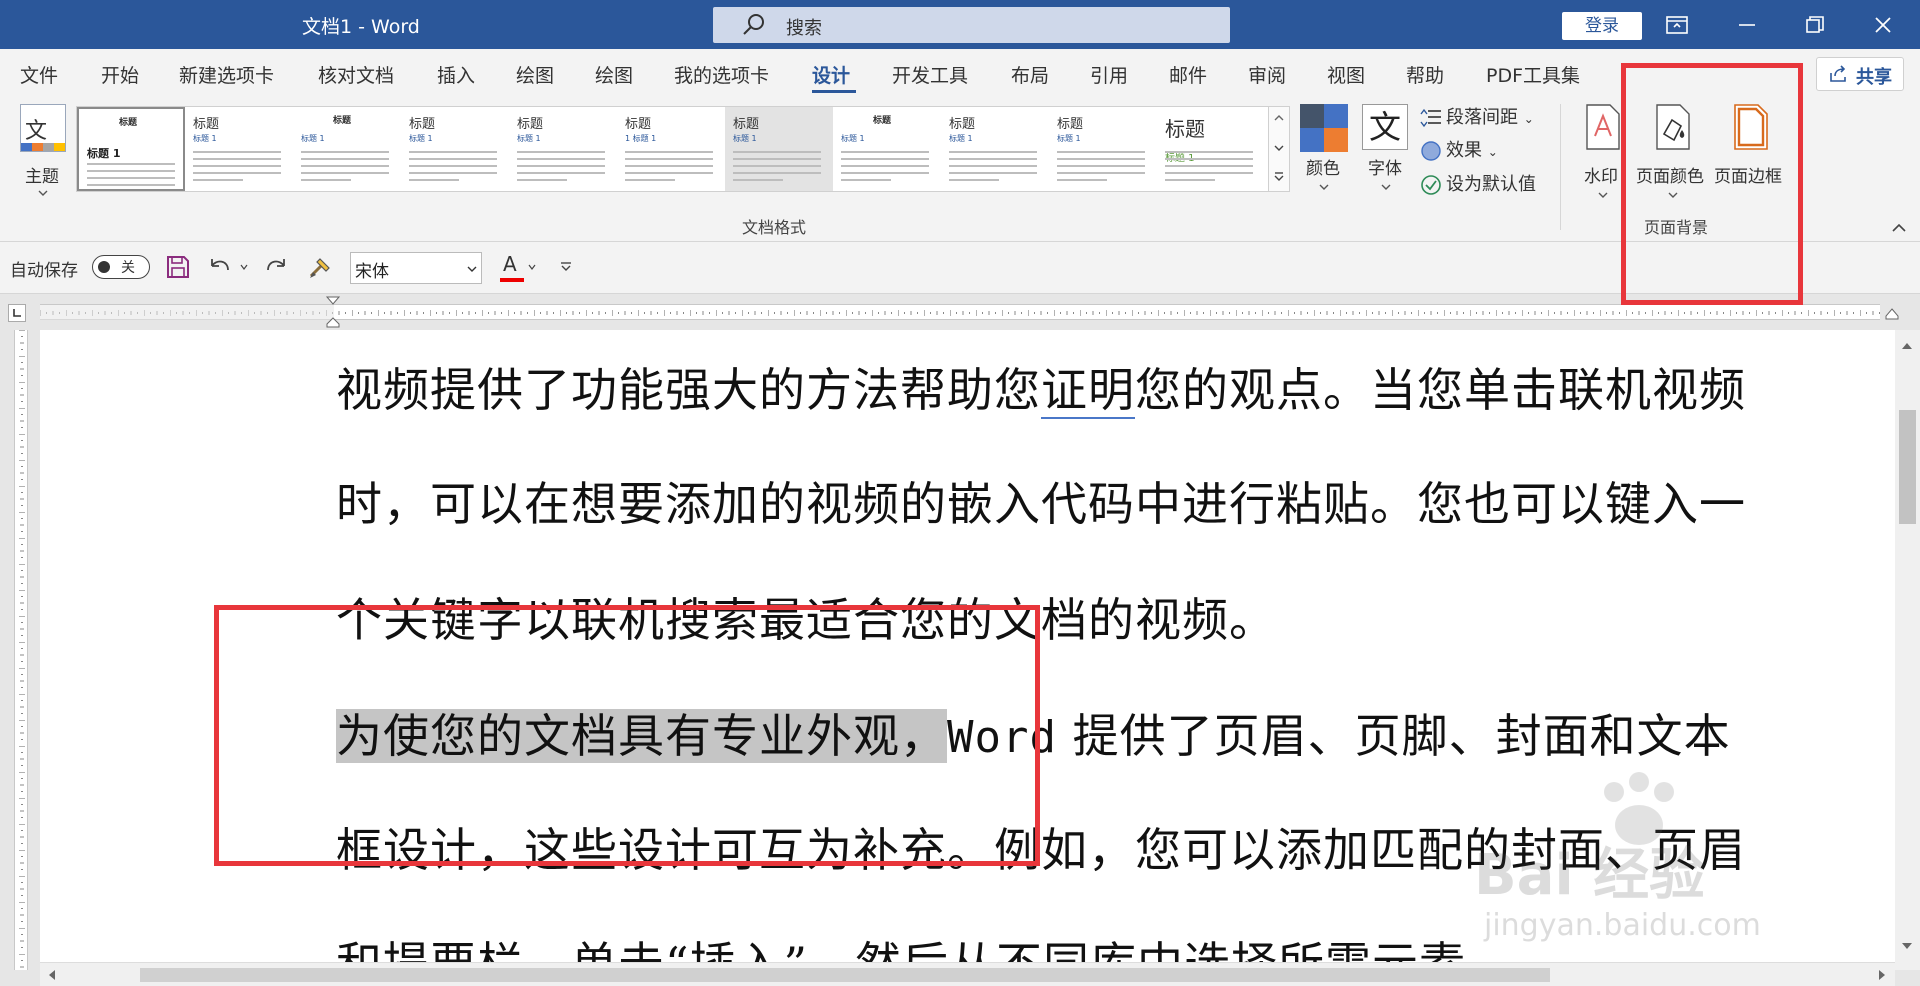 Image resolution: width=1920 pixels, height=986 pixels. What do you see at coordinates (120, 74) in the screenshot?
I see `tab-home: 开始` at bounding box center [120, 74].